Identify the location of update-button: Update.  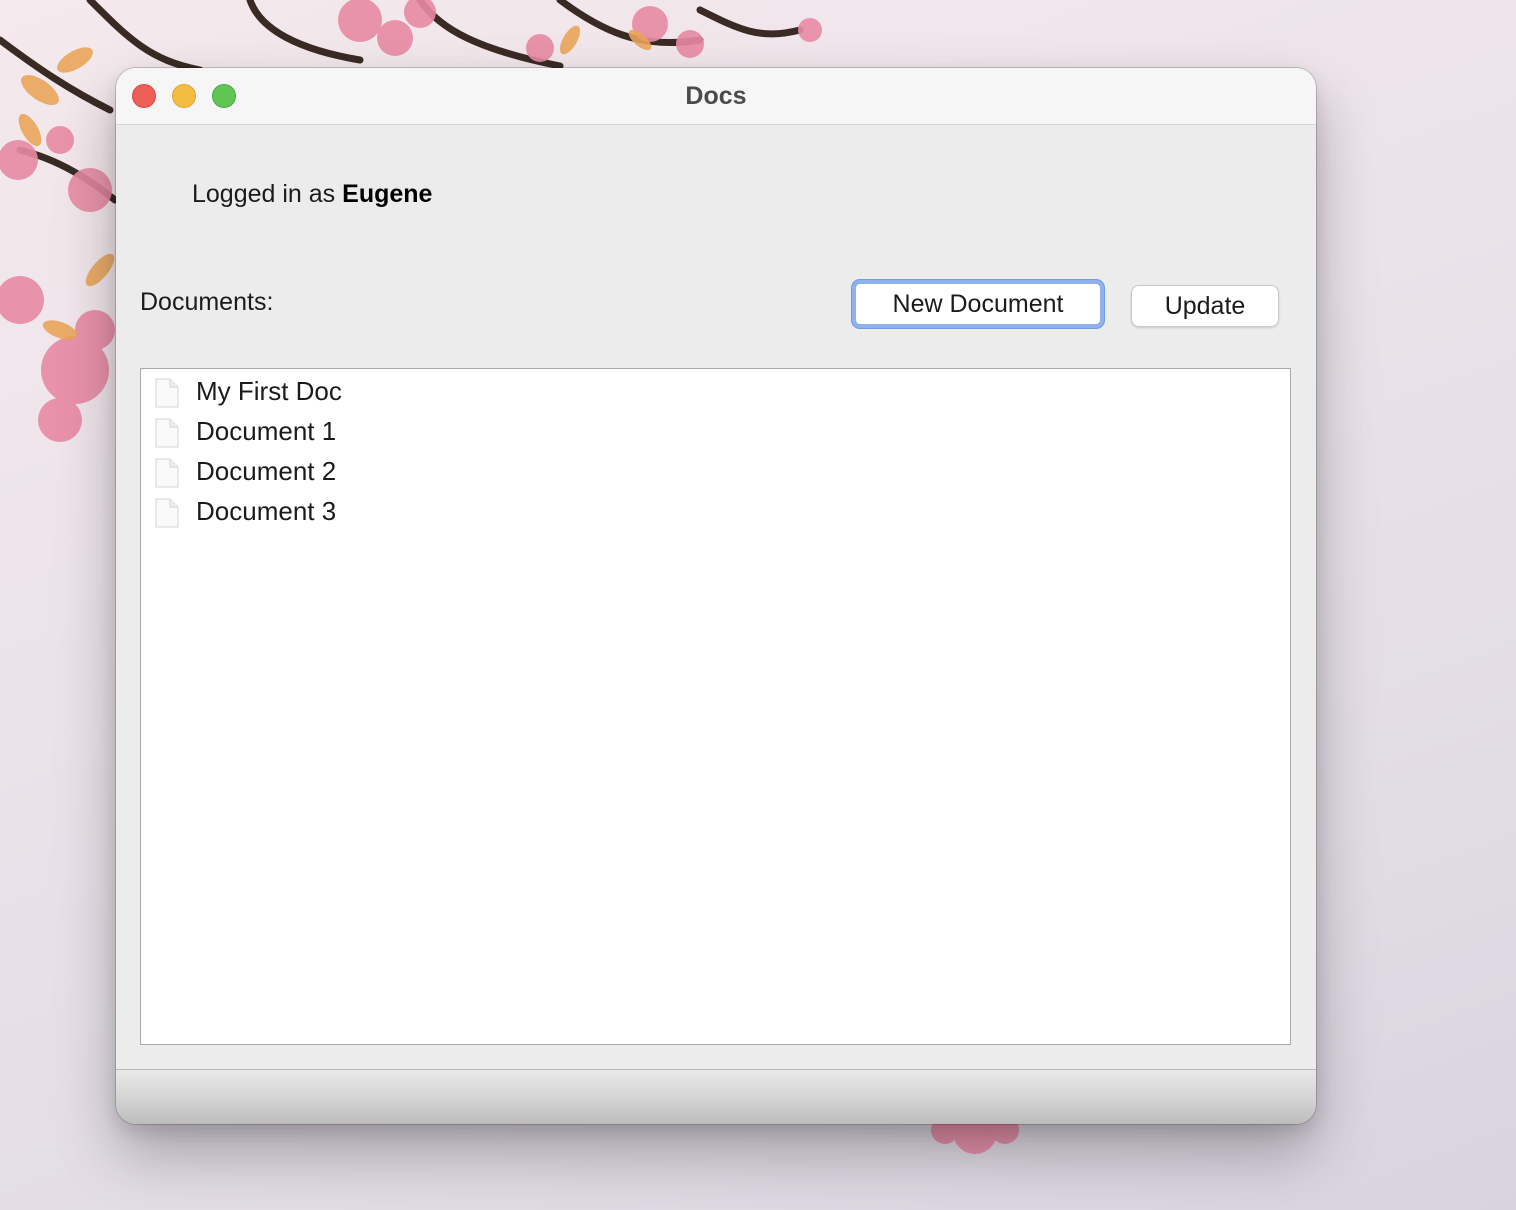
(1205, 306).